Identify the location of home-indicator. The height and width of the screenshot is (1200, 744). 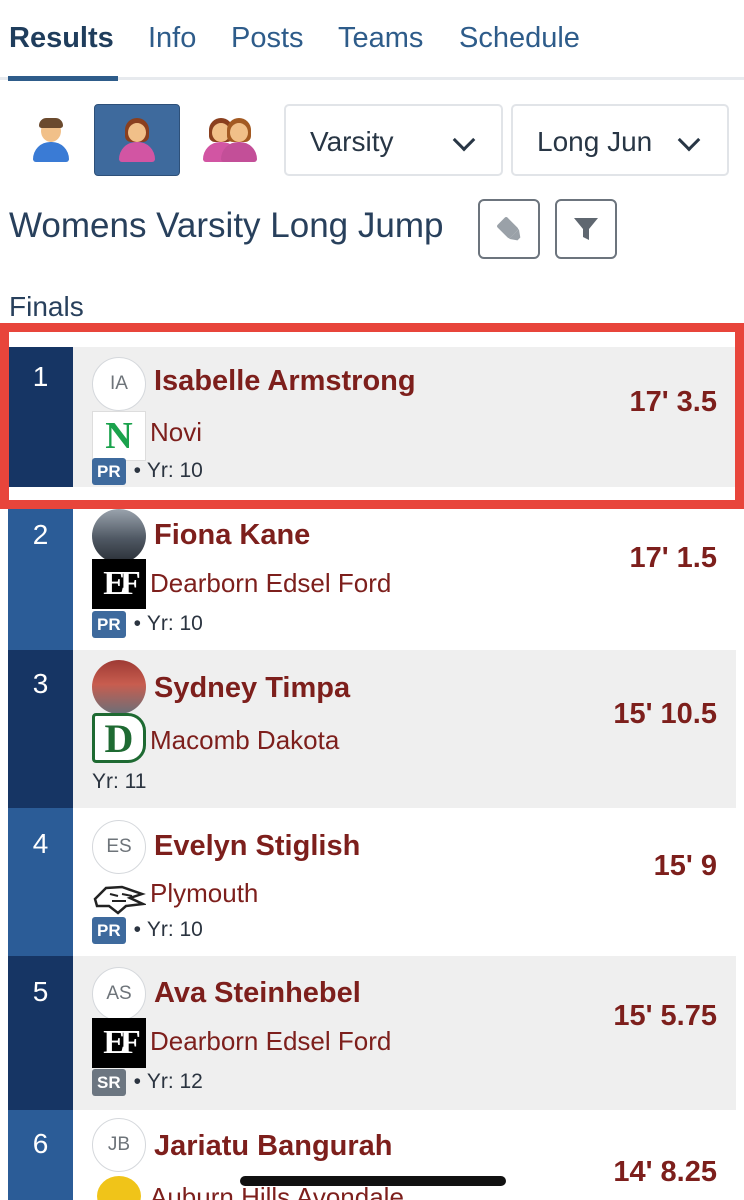
(373, 1181).